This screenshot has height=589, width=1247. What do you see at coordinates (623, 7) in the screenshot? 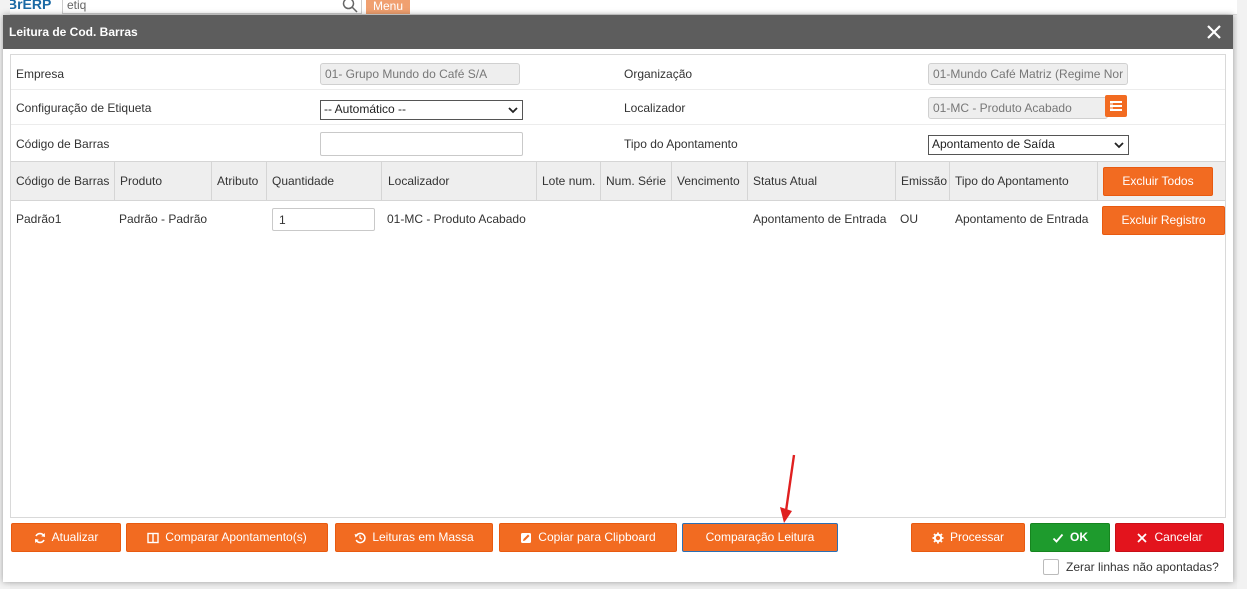
I see `background-app-bar: BrERP etiq Menu` at bounding box center [623, 7].